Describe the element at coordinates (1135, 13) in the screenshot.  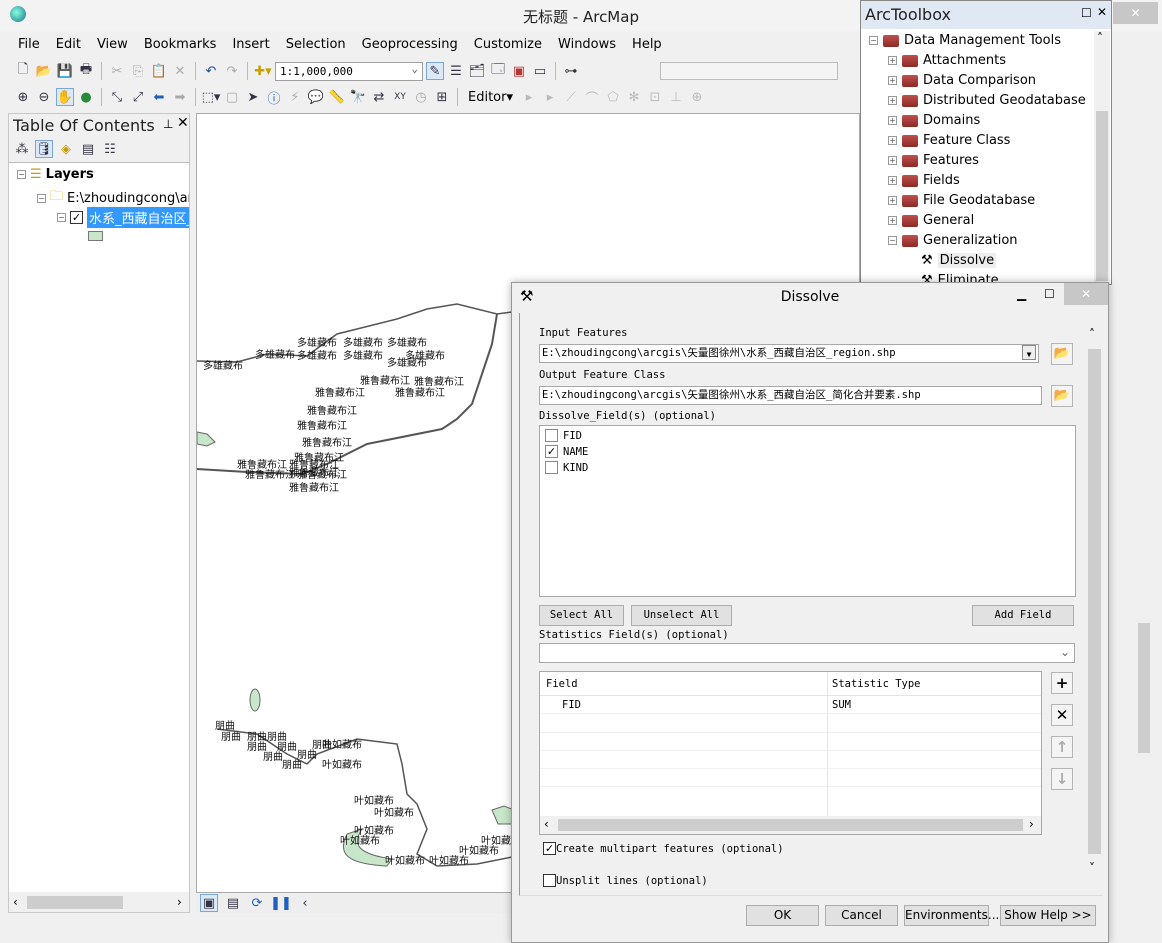
I see `background-window-close-button: ✕` at that location.